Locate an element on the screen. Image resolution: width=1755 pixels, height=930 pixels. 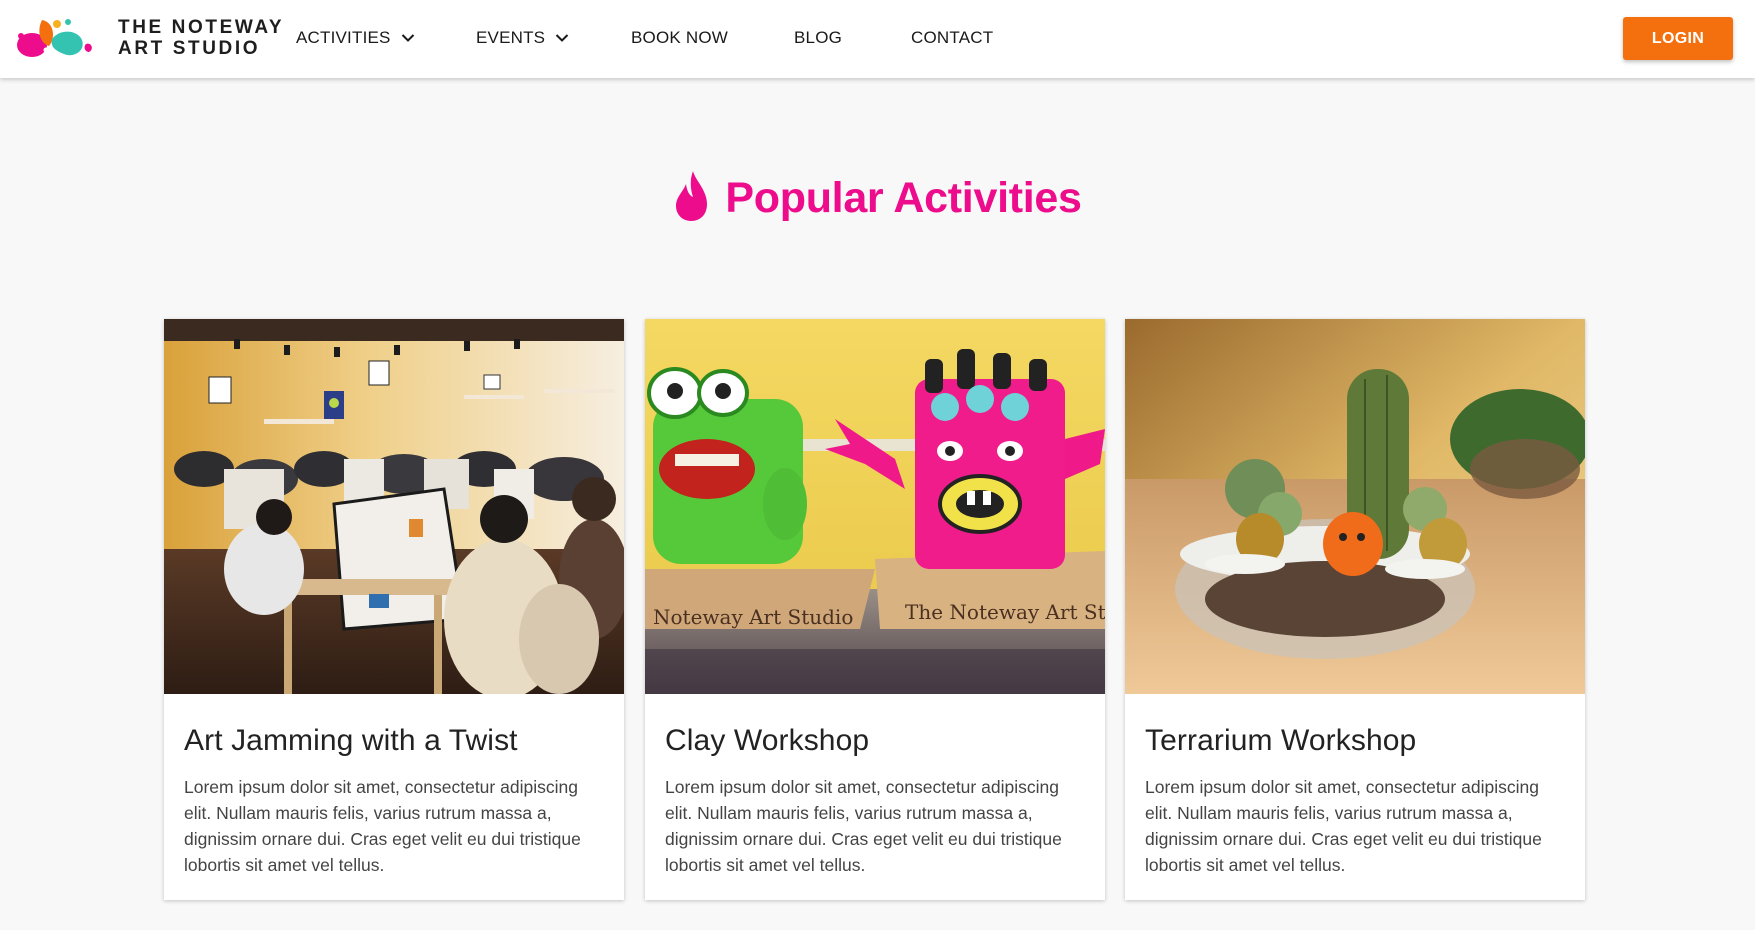
card-title: Clay Workshop is located at coordinates (875, 741).